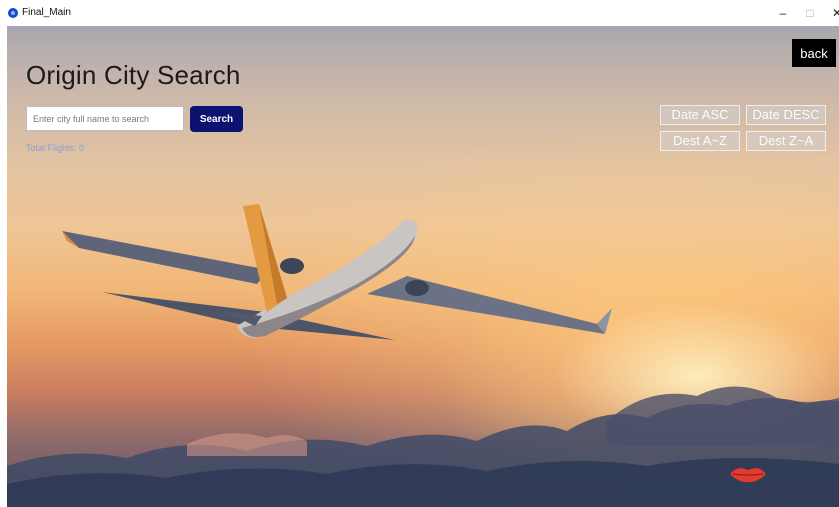 This screenshot has height=507, width=839. I want to click on sort-date-desc-button: Date DESC, so click(786, 115).